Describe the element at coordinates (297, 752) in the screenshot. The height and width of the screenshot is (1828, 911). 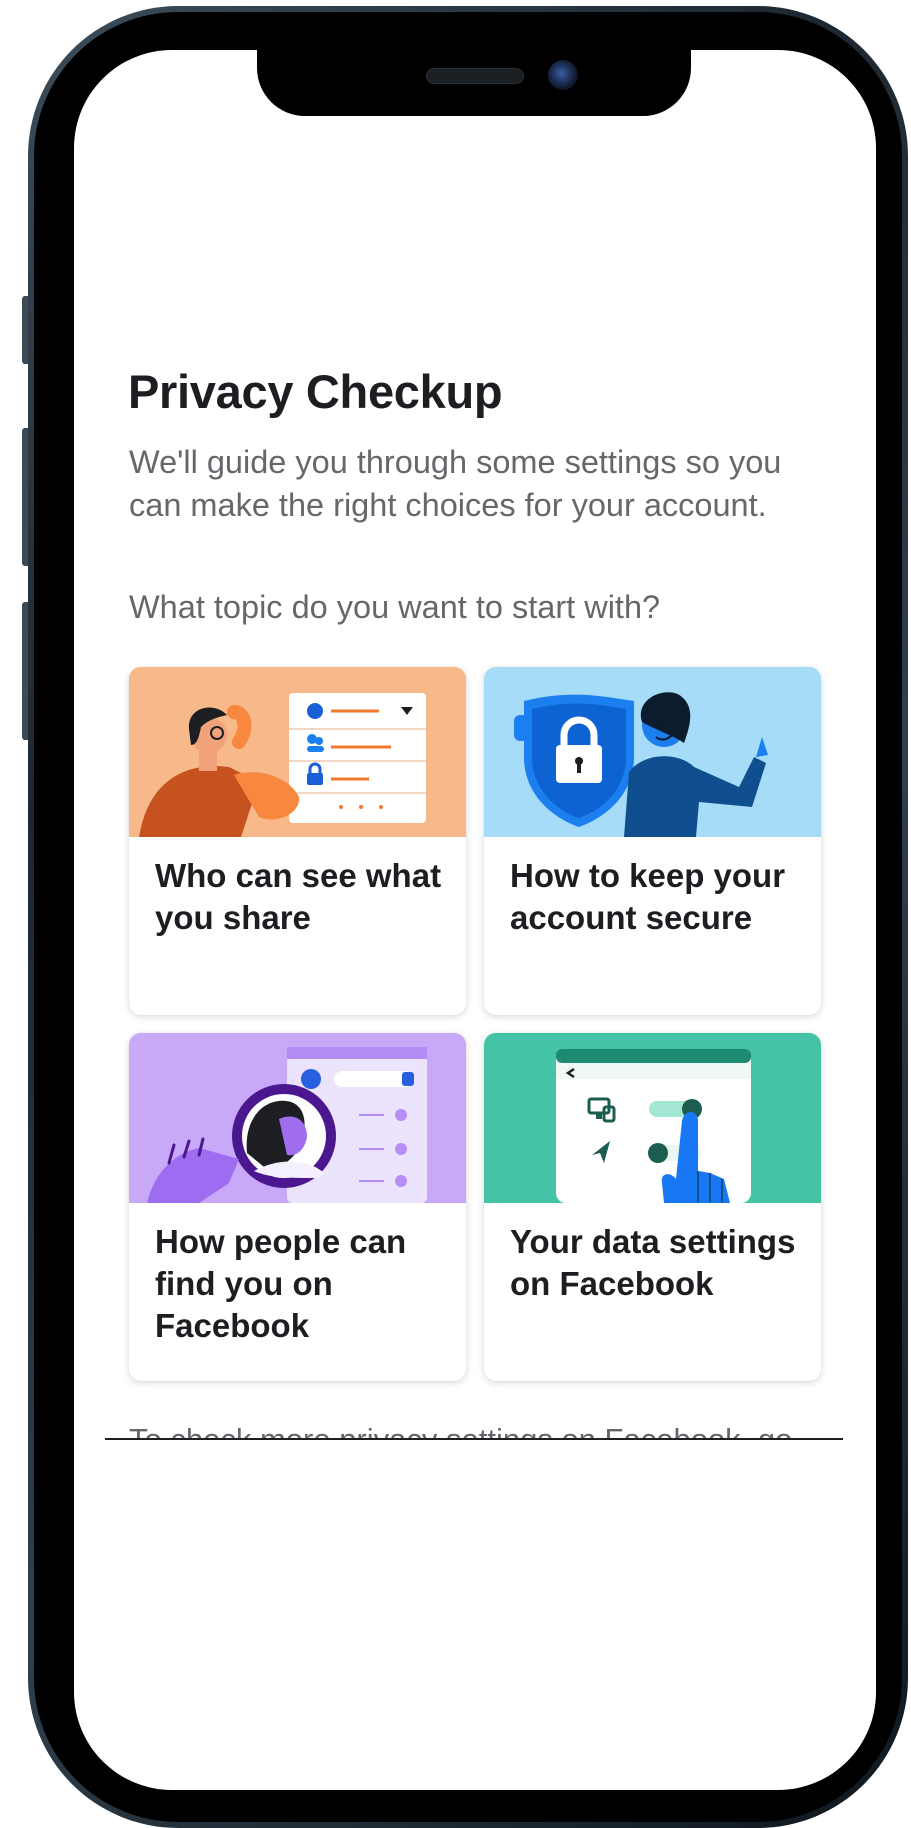
I see `audience-illustration` at that location.